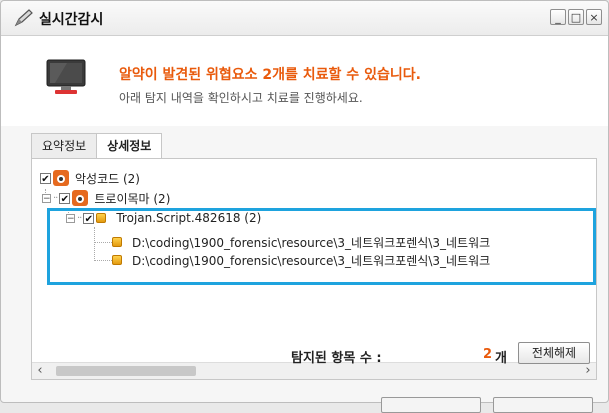  I want to click on tab-bar: 요약정보 상세정보, so click(97, 146).